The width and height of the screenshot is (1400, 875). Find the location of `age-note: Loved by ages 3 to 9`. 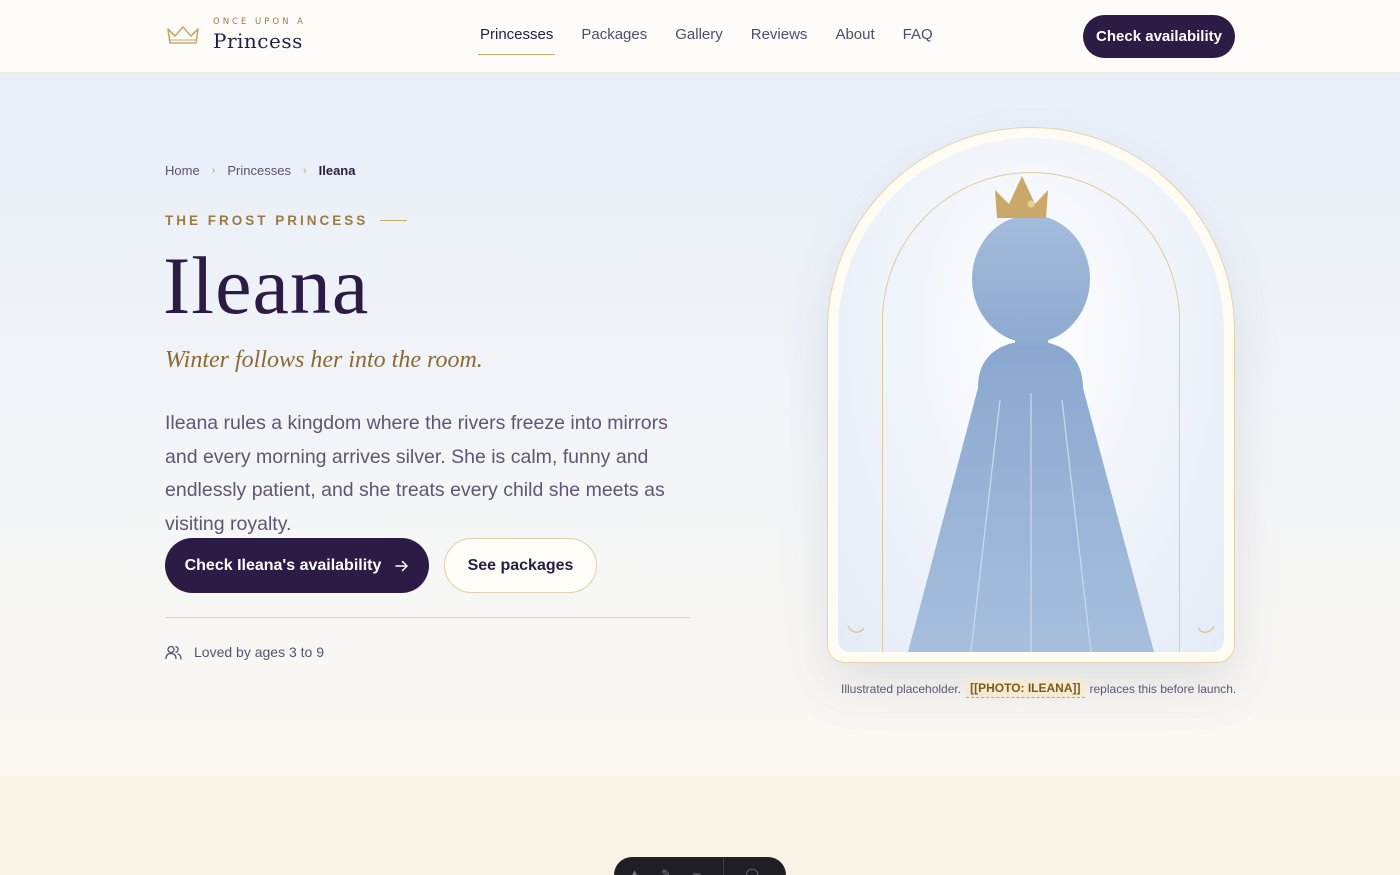

age-note: Loved by ages 3 to 9 is located at coordinates (244, 652).